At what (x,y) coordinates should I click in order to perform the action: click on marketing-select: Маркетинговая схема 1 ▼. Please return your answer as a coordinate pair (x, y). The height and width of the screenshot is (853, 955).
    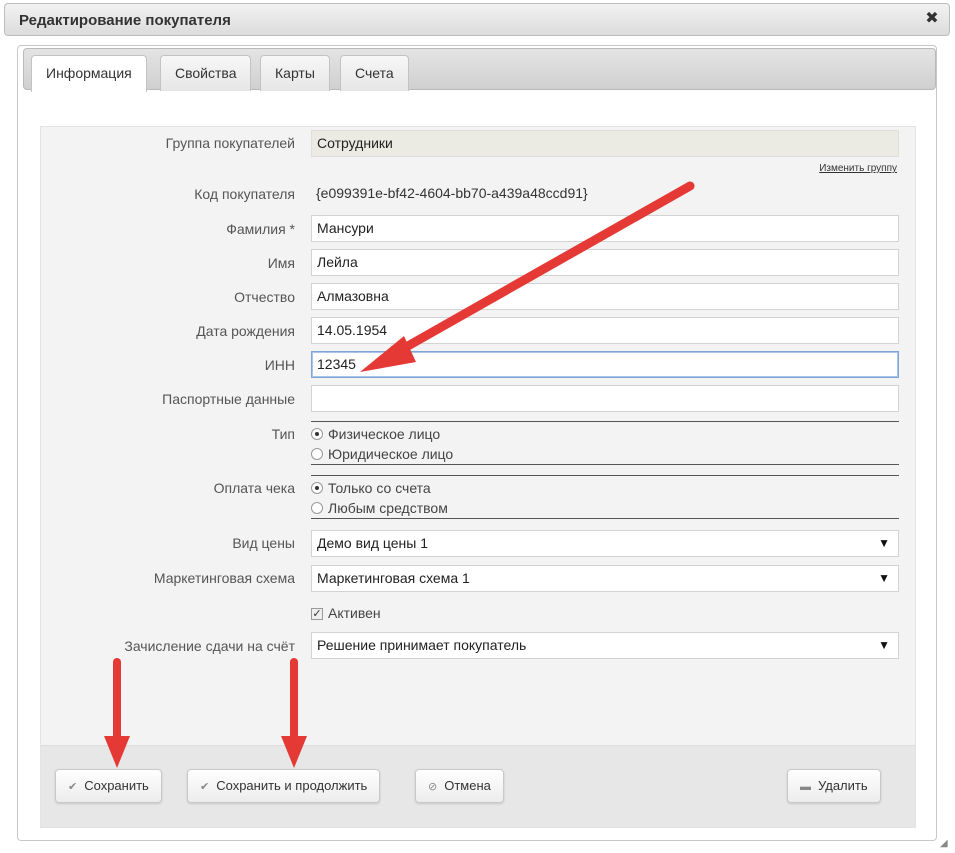
    Looking at the image, I should click on (605, 578).